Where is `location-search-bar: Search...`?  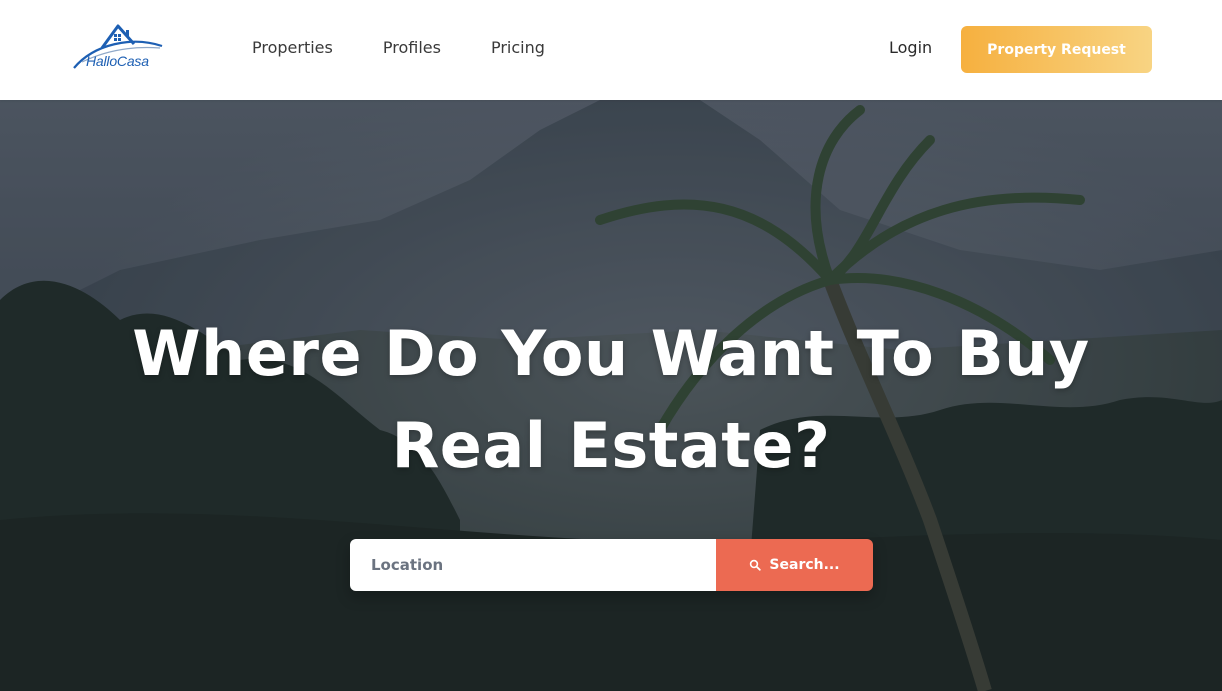
location-search-bar: Search... is located at coordinates (611, 565).